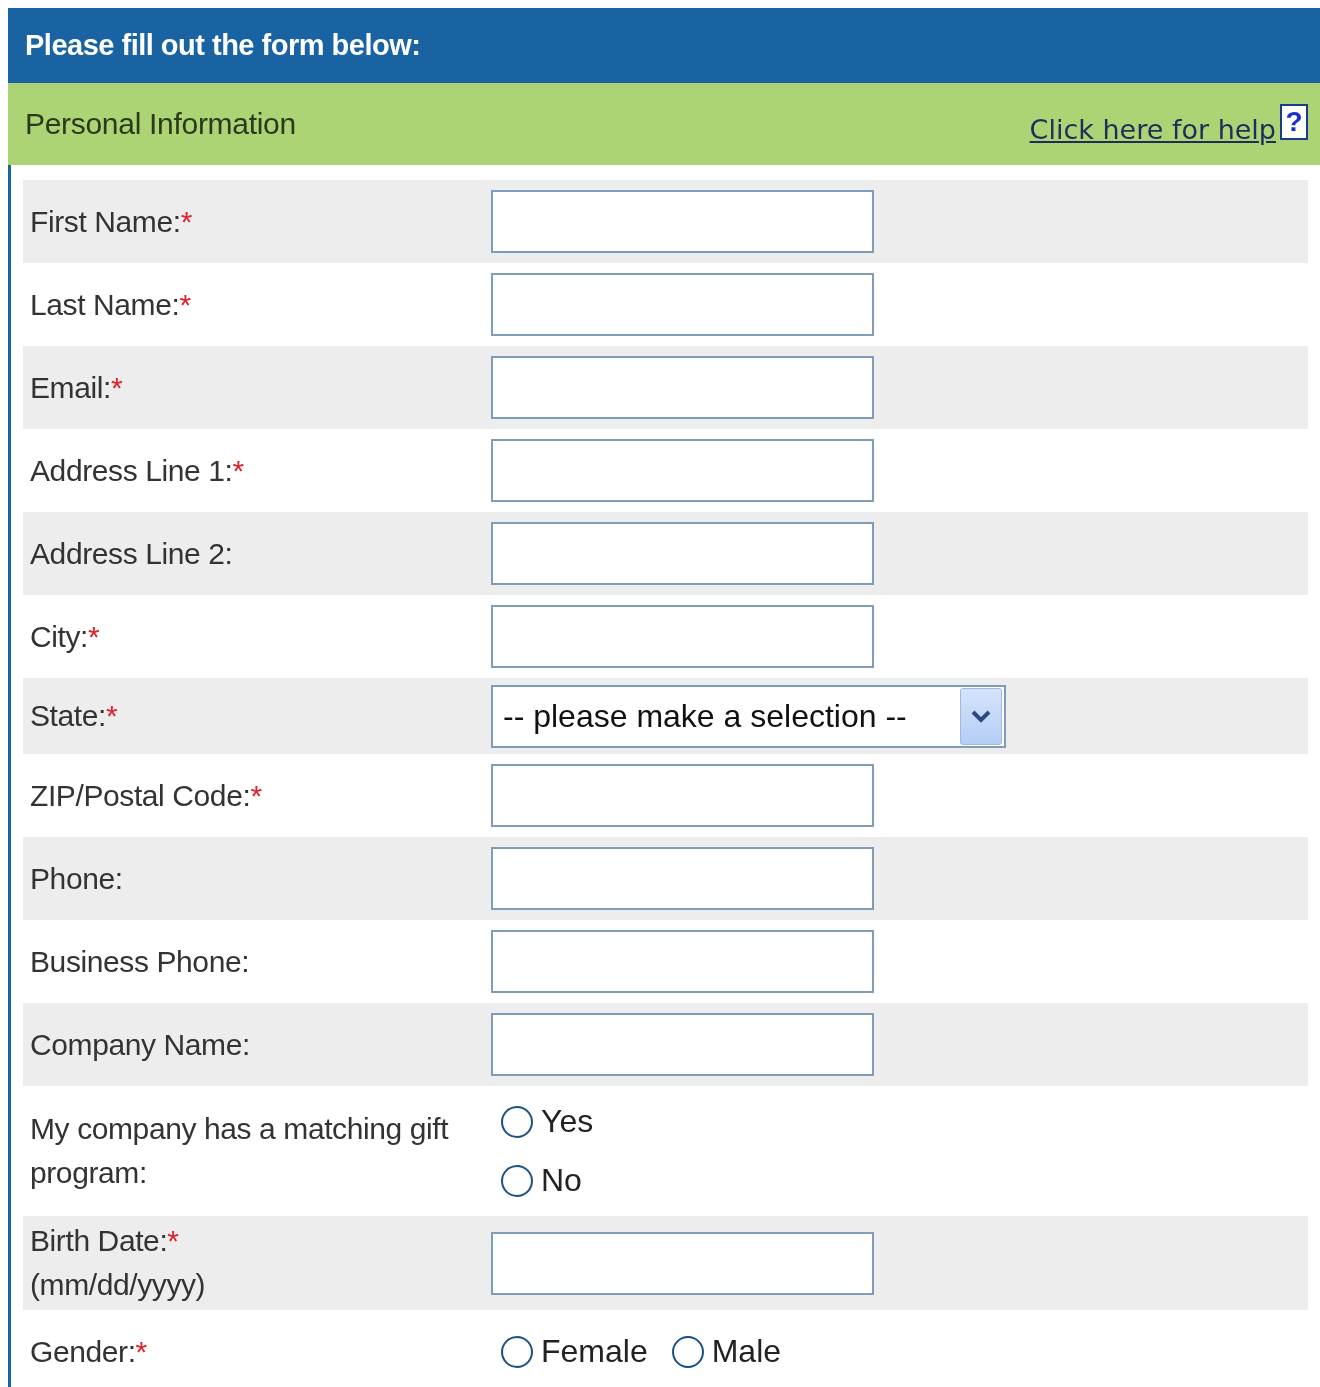 Image resolution: width=1320 pixels, height=1387 pixels. Describe the element at coordinates (59, 636) in the screenshot. I see `field-label: City:` at that location.